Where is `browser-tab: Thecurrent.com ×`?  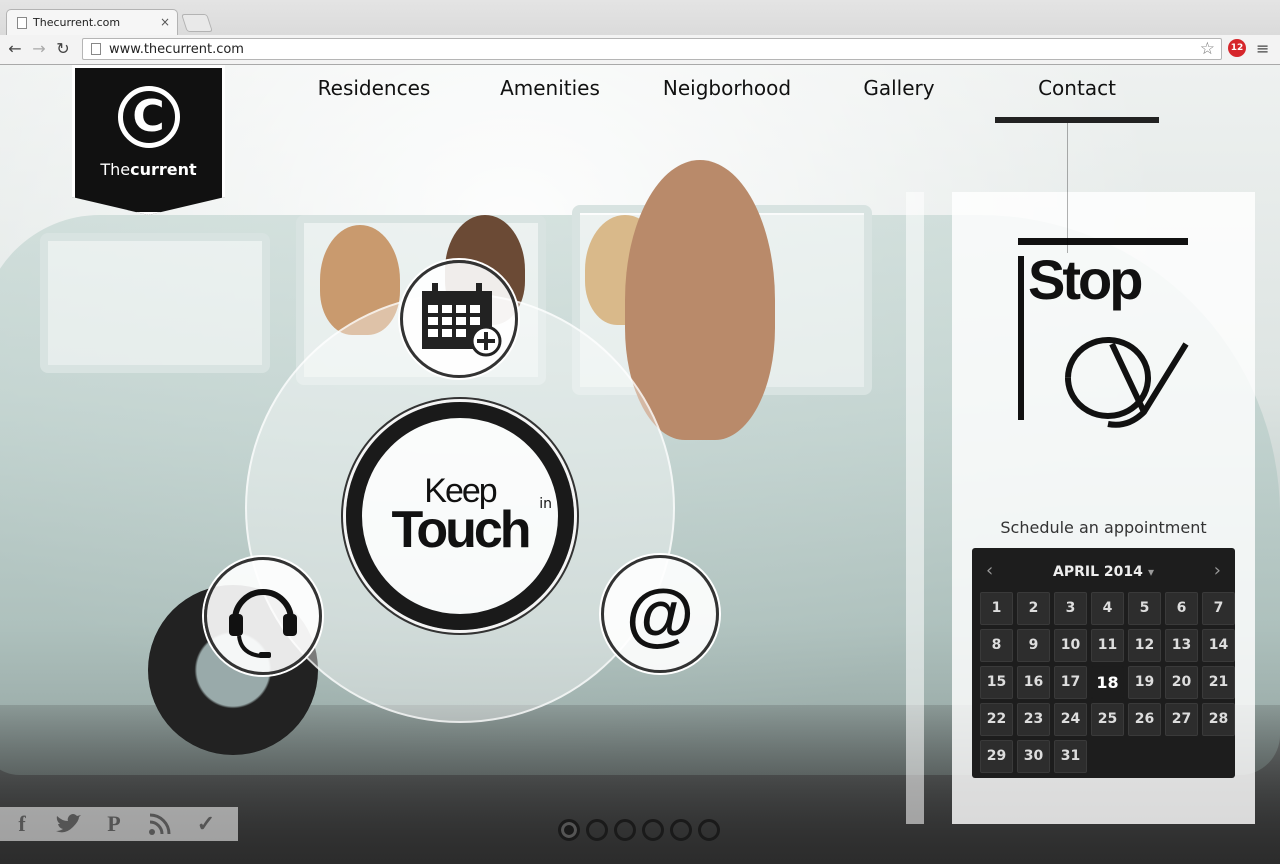
browser-tab: Thecurrent.com × is located at coordinates (92, 22).